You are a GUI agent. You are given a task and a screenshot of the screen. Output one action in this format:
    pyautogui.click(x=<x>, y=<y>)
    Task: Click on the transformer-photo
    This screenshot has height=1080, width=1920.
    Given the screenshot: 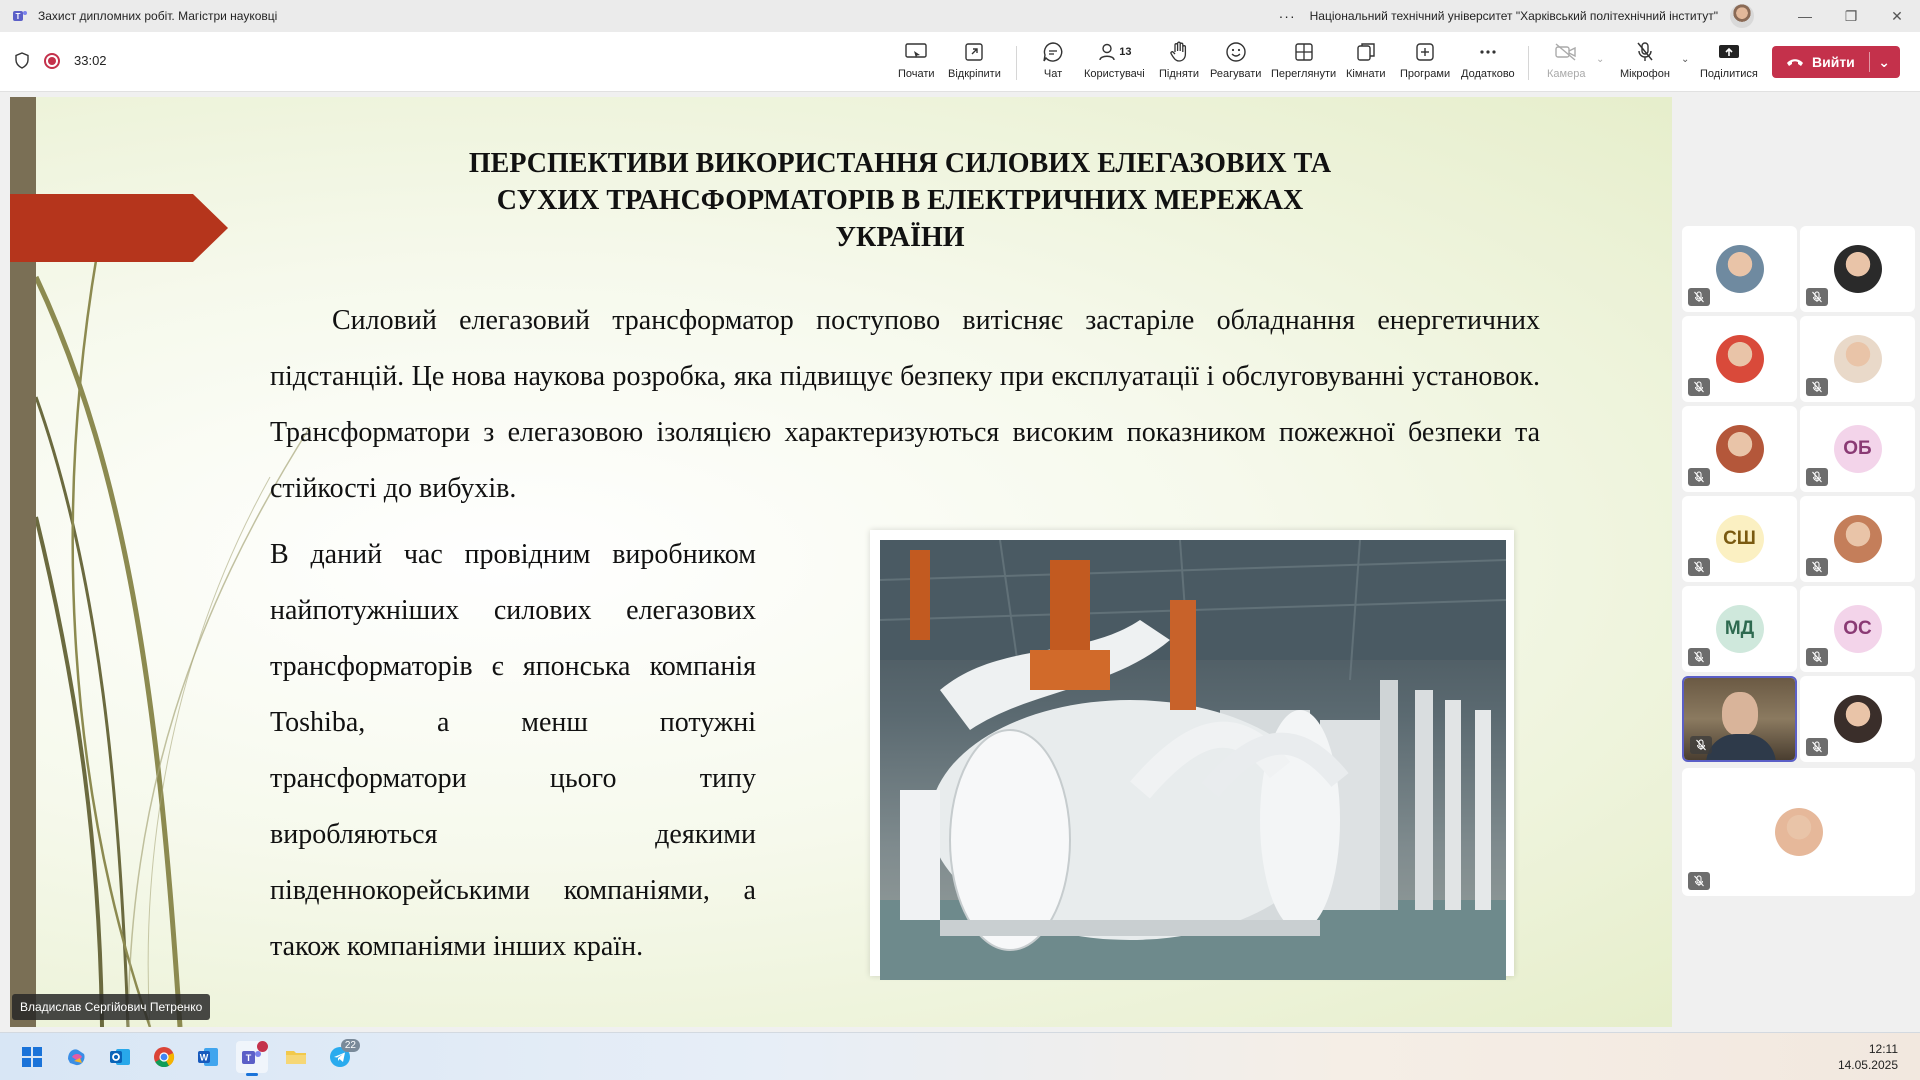 What is the action you would take?
    pyautogui.click(x=1192, y=755)
    